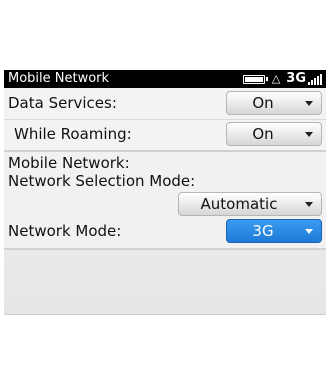 The height and width of the screenshot is (385, 330). I want to click on network-mode-value: 3G, so click(263, 231).